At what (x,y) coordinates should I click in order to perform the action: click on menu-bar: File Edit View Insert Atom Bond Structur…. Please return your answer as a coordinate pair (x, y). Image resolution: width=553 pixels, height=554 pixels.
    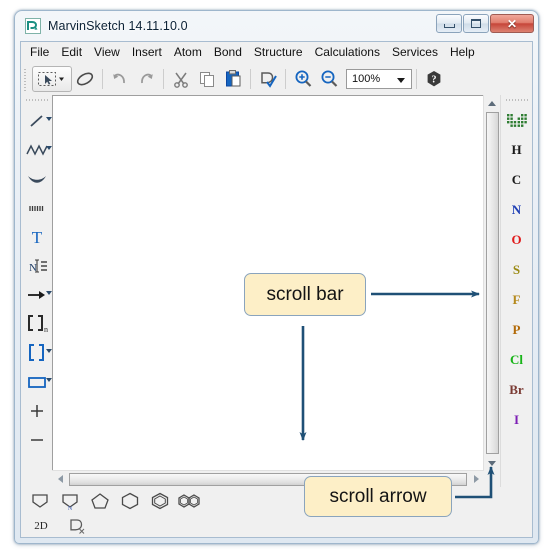
    Looking at the image, I should click on (276, 53).